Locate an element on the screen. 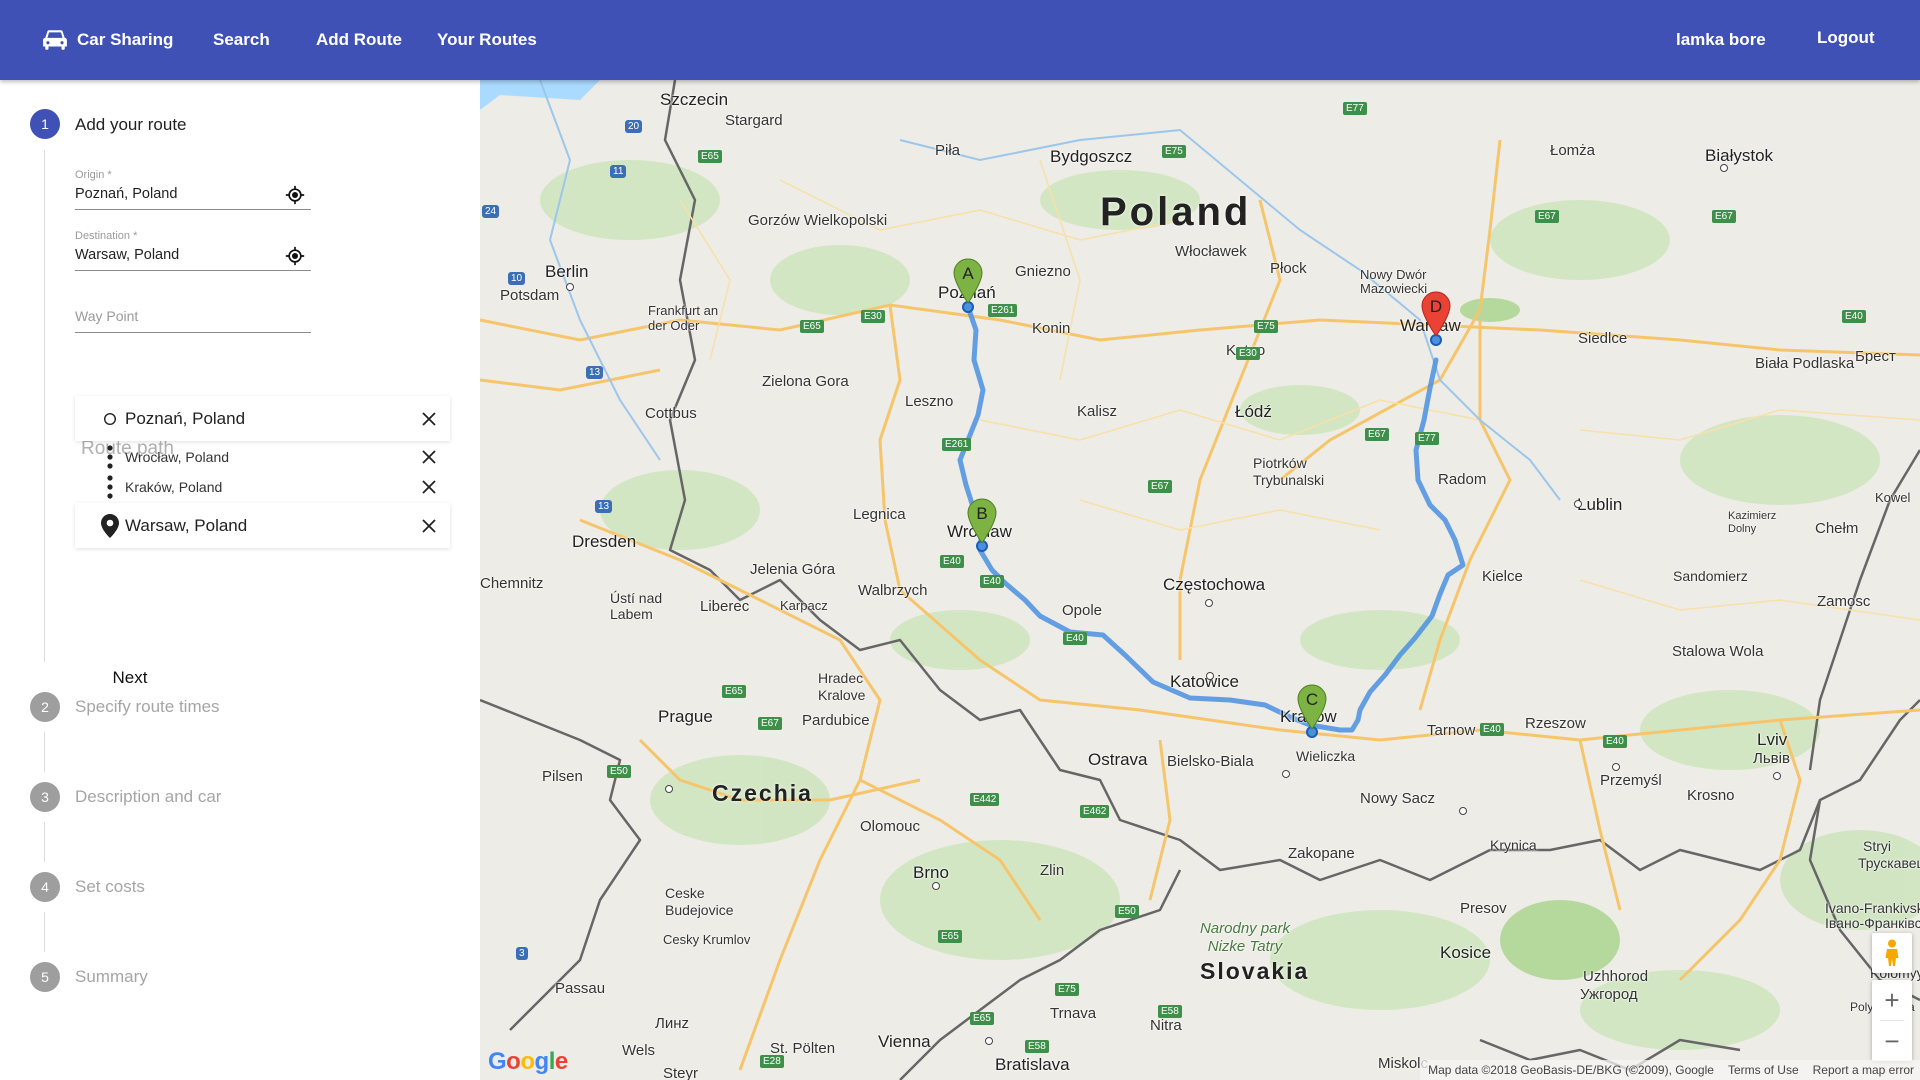 This screenshot has width=1920, height=1080. step-1-label: Add your route is located at coordinates (131, 125).